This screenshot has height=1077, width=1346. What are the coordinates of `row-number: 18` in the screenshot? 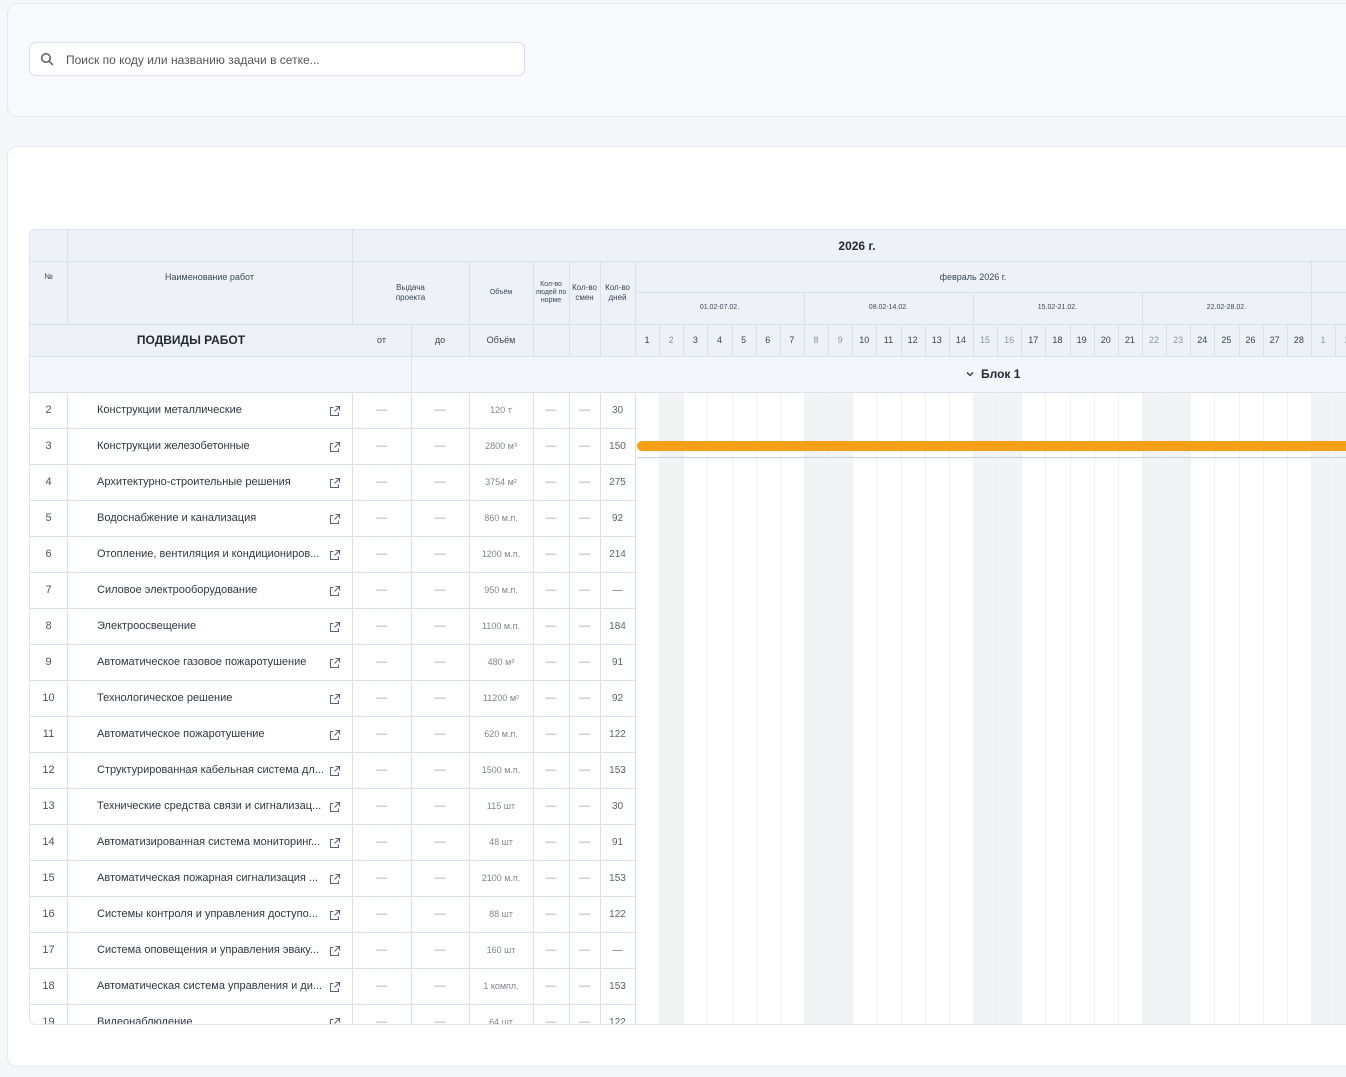 It's located at (48, 986).